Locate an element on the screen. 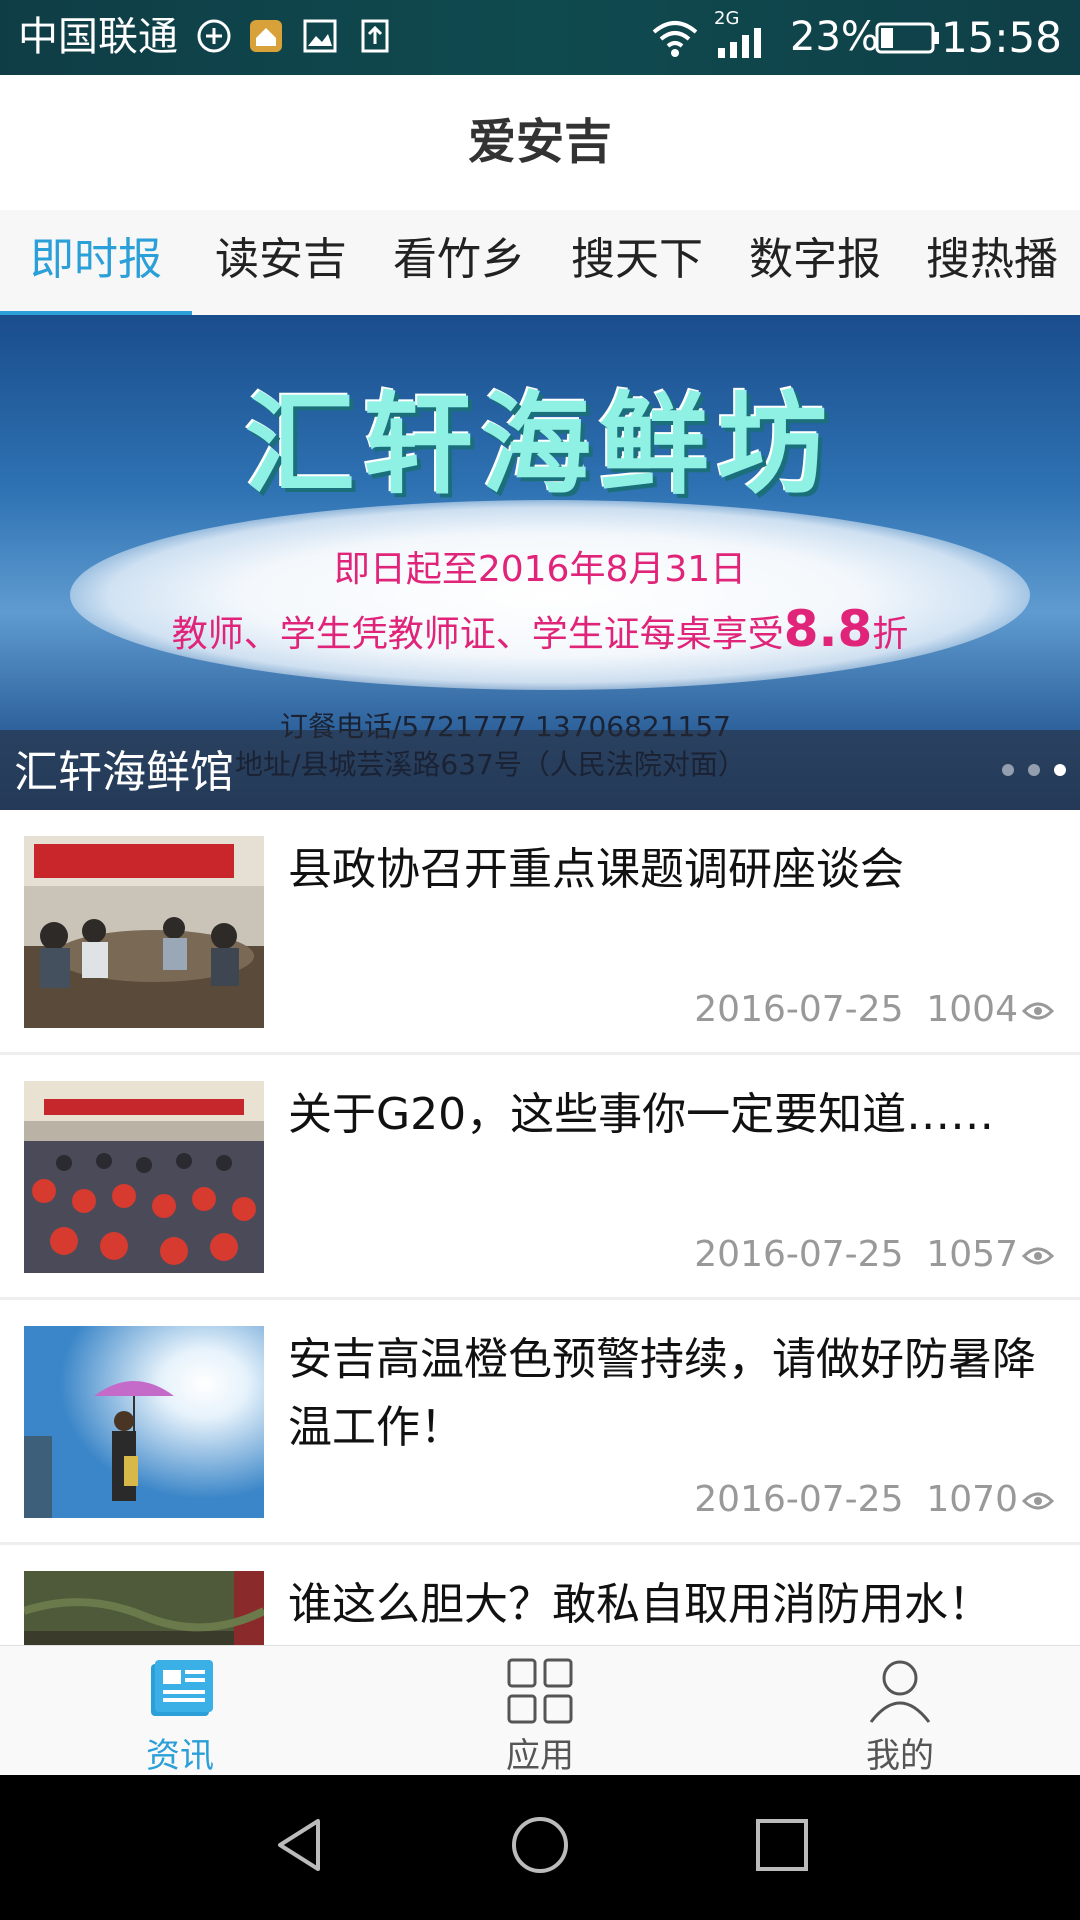  news-views: 1057 is located at coordinates (972, 1254).